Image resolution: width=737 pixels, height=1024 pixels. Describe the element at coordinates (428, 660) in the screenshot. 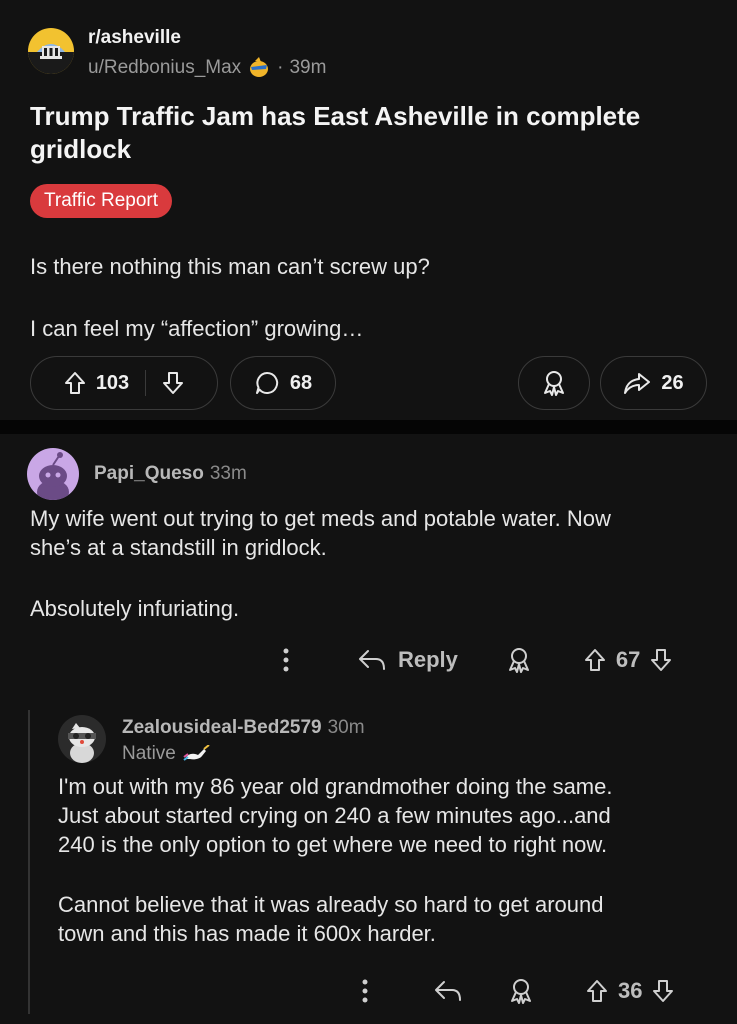

I see `reply-button: Reply` at that location.